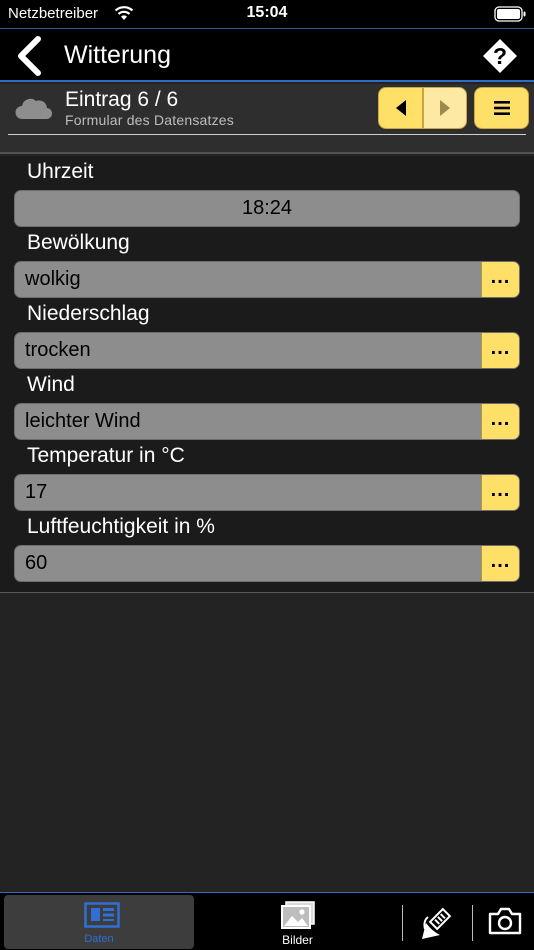 This screenshot has width=534, height=950. I want to click on tab-form: Daten, so click(99, 922).